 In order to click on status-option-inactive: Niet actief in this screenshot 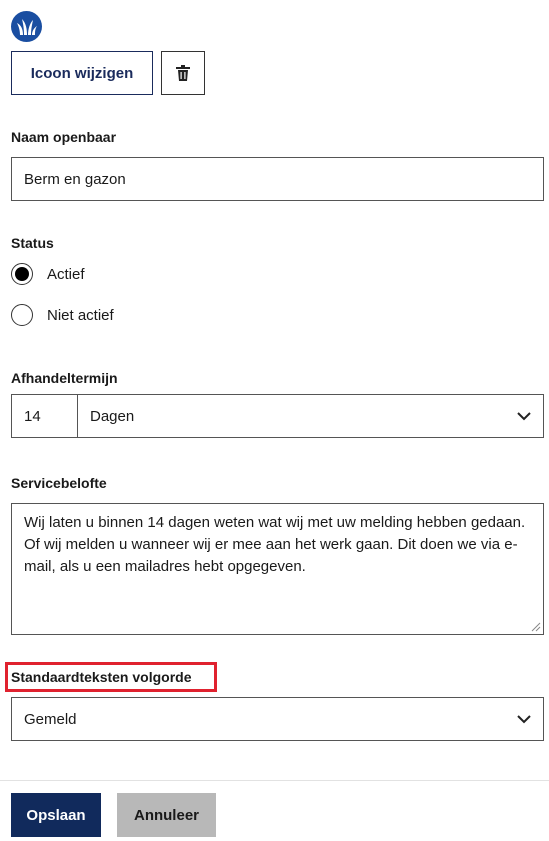, I will do `click(62, 315)`.